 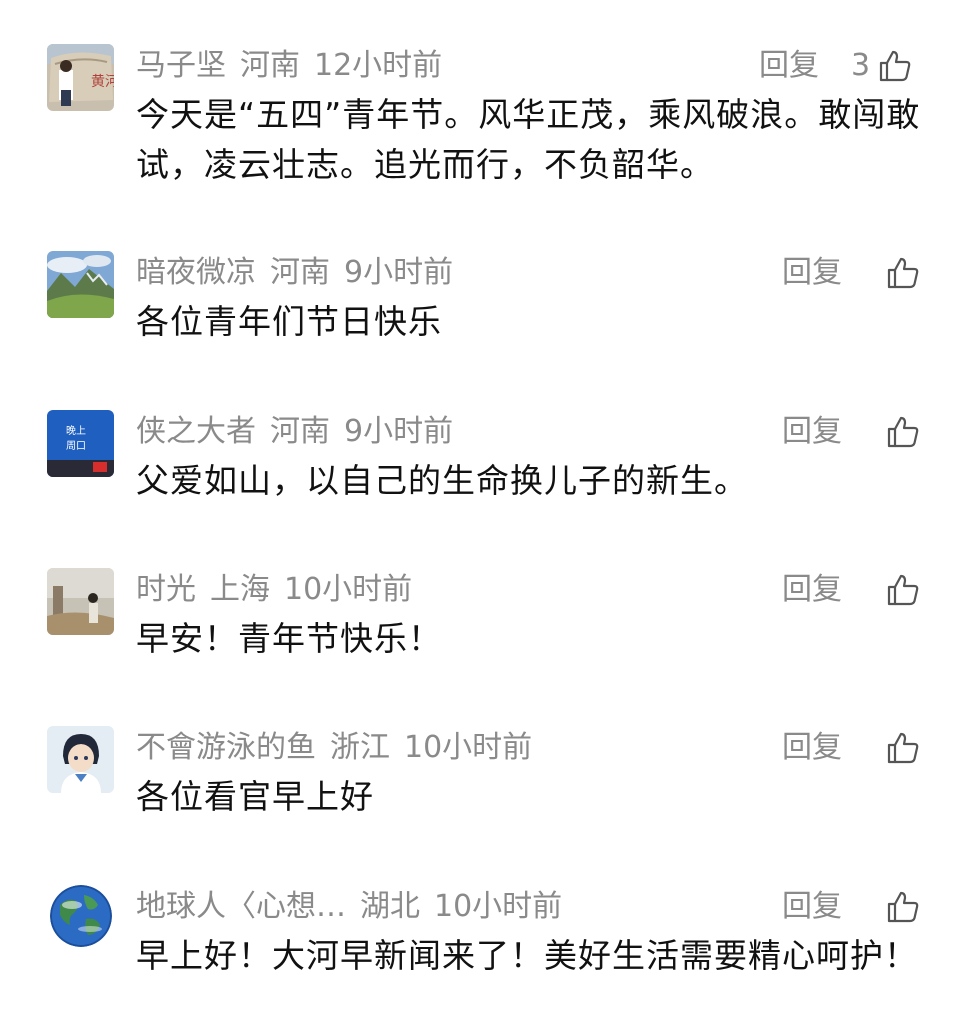 What do you see at coordinates (480, 460) in the screenshot?
I see `comment-item: 晚上 周口 侠之大者 河南 9小时前 回复 父爱如山，以自己的生命换儿子的新生。` at bounding box center [480, 460].